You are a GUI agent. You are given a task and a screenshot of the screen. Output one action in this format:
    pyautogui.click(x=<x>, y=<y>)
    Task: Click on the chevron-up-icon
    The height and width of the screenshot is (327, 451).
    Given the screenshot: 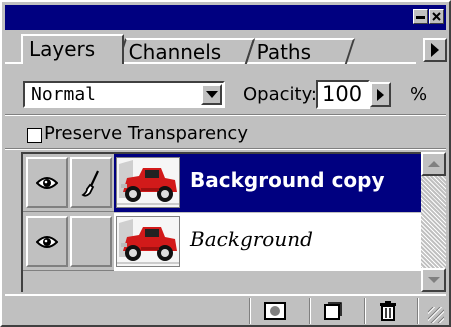 What is the action you would take?
    pyautogui.click(x=433, y=164)
    